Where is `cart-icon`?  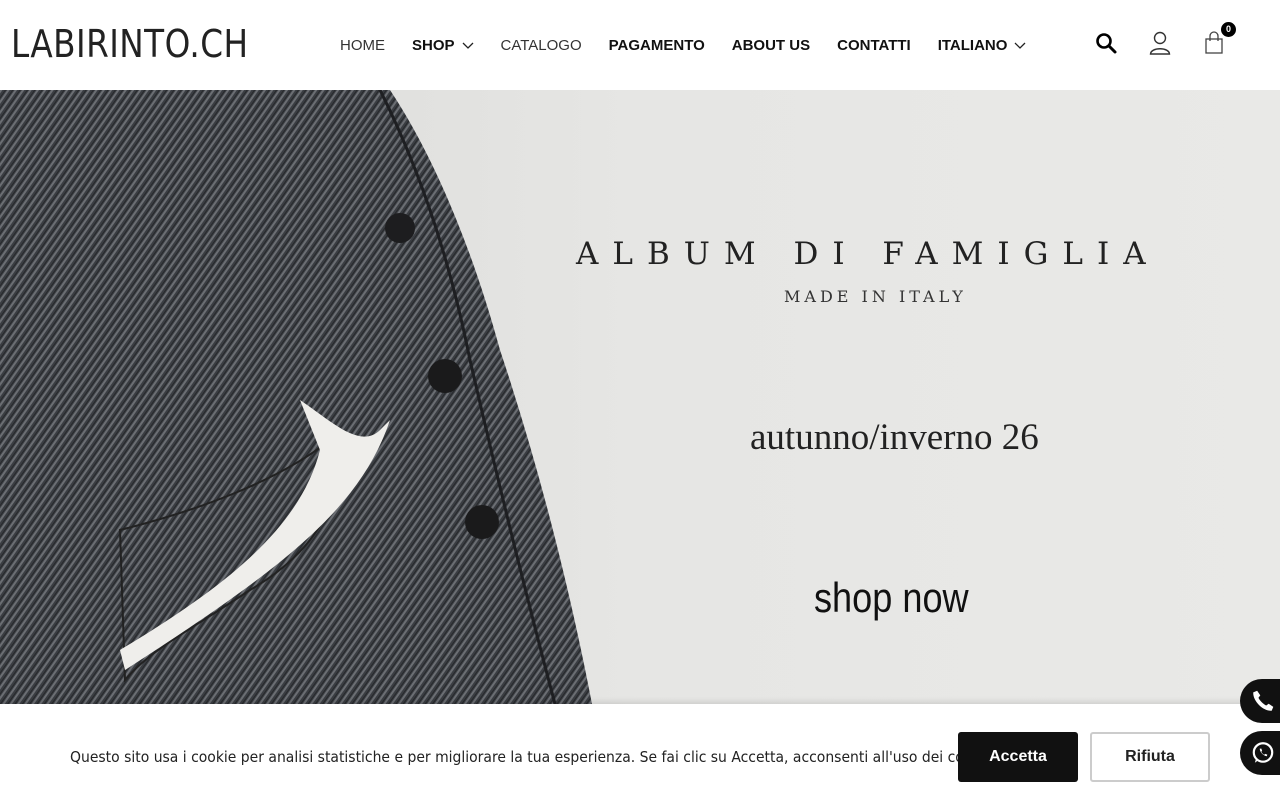 cart-icon is located at coordinates (1214, 42).